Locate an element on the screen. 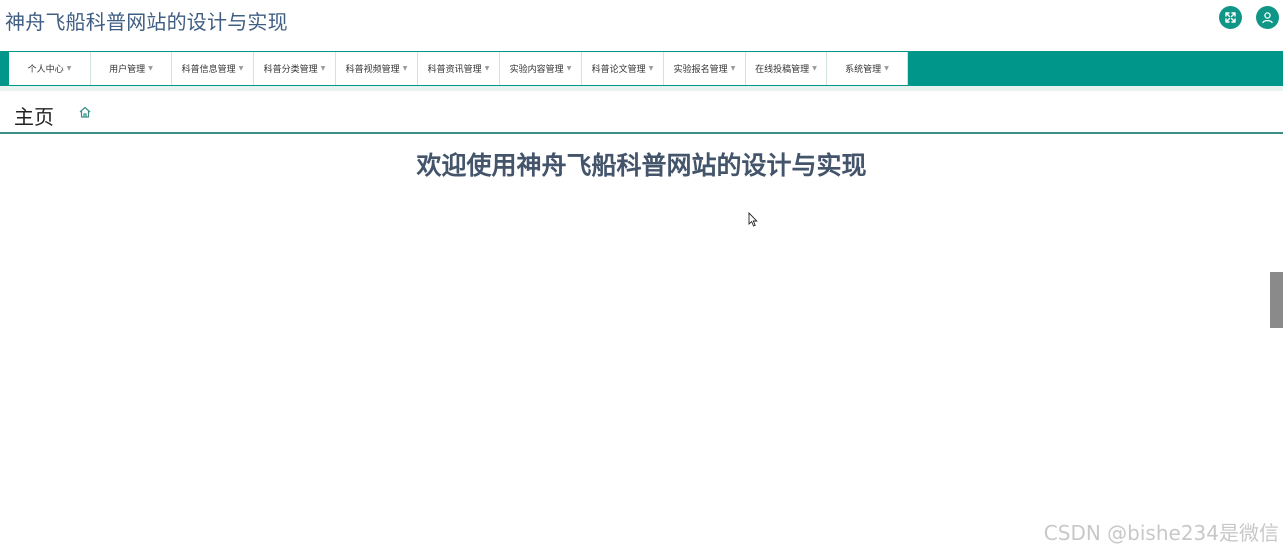 The width and height of the screenshot is (1283, 552). nav-item-science-paper: 科普论文管理 ▼ is located at coordinates (623, 68).